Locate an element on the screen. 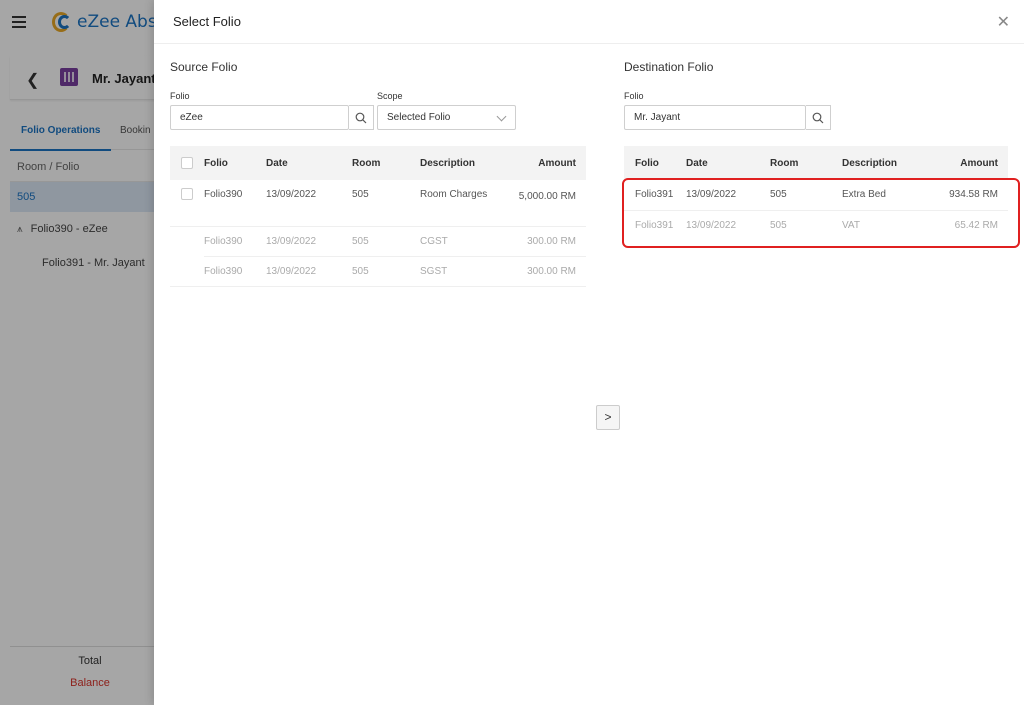  table-row: Folio390 13/09/2022 505 CGST 300.00 RM is located at coordinates (378, 241).